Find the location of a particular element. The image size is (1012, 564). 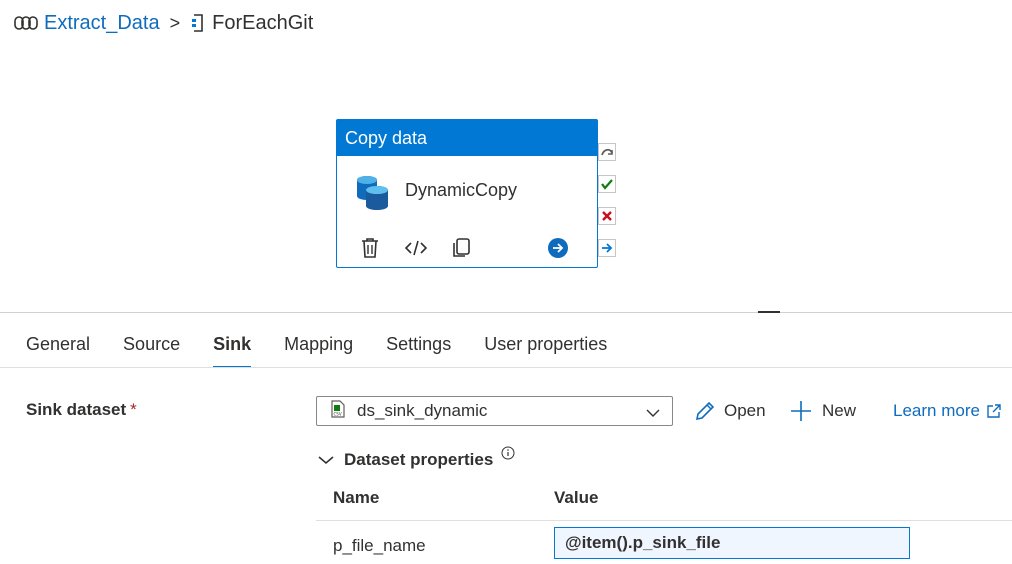

splitter-handle is located at coordinates (769, 312).